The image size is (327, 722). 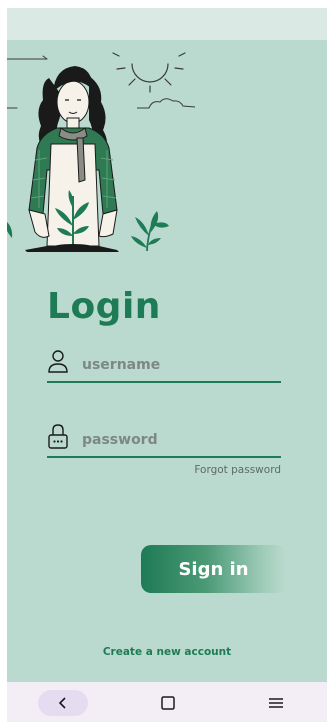 I want to click on cloud-icon, so click(x=166, y=103).